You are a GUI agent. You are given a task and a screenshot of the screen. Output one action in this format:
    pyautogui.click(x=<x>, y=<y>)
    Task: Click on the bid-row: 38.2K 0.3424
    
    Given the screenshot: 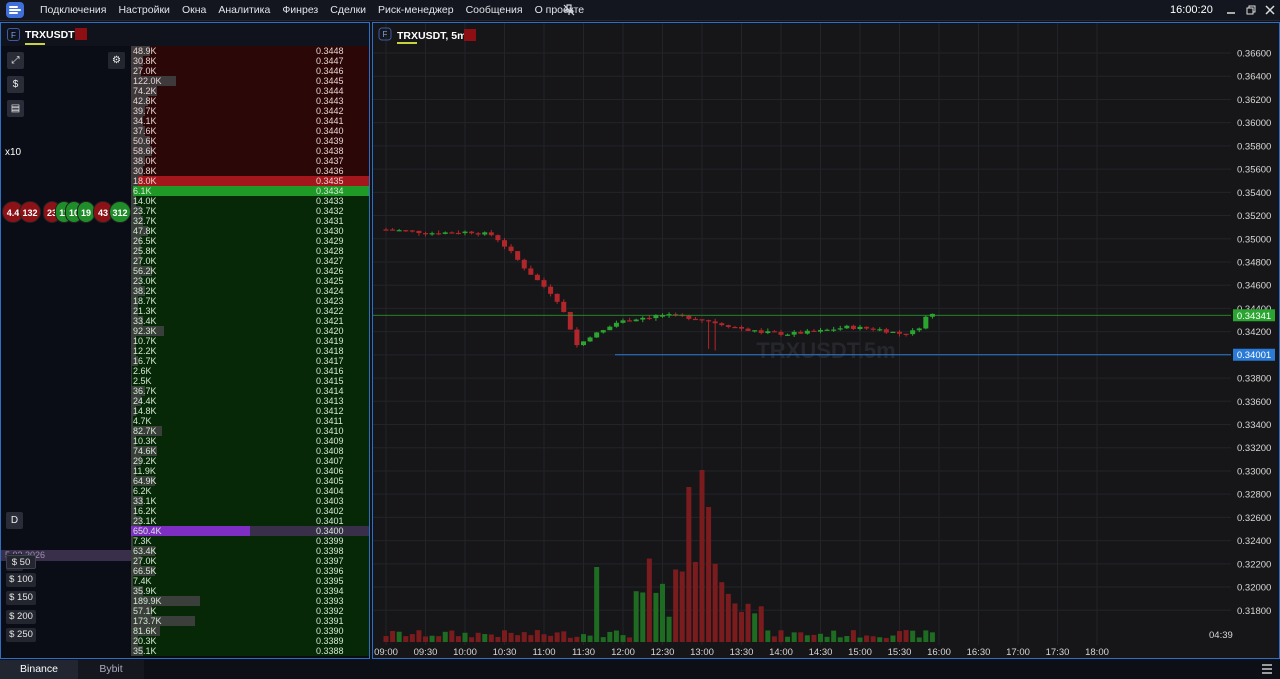 What is the action you would take?
    pyautogui.click(x=250, y=291)
    